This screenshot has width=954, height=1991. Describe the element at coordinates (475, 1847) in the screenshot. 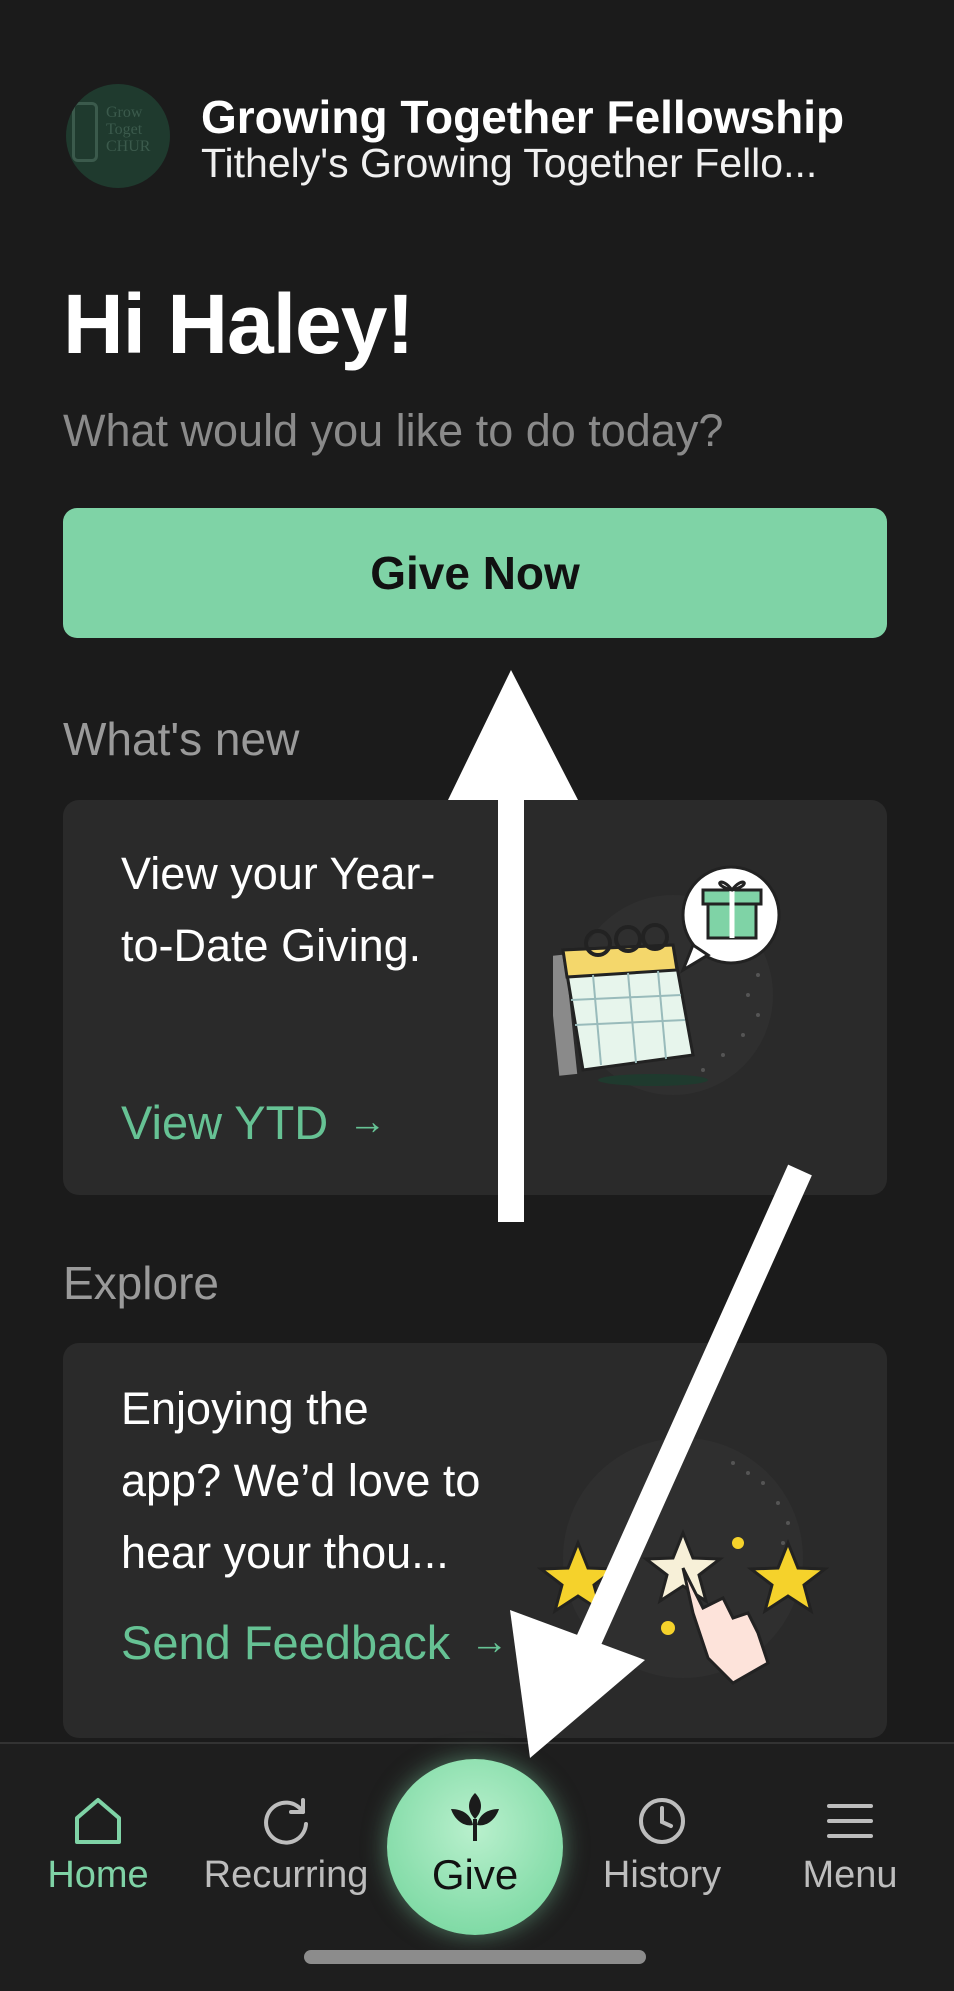

I see `give-tab-button: Give` at that location.